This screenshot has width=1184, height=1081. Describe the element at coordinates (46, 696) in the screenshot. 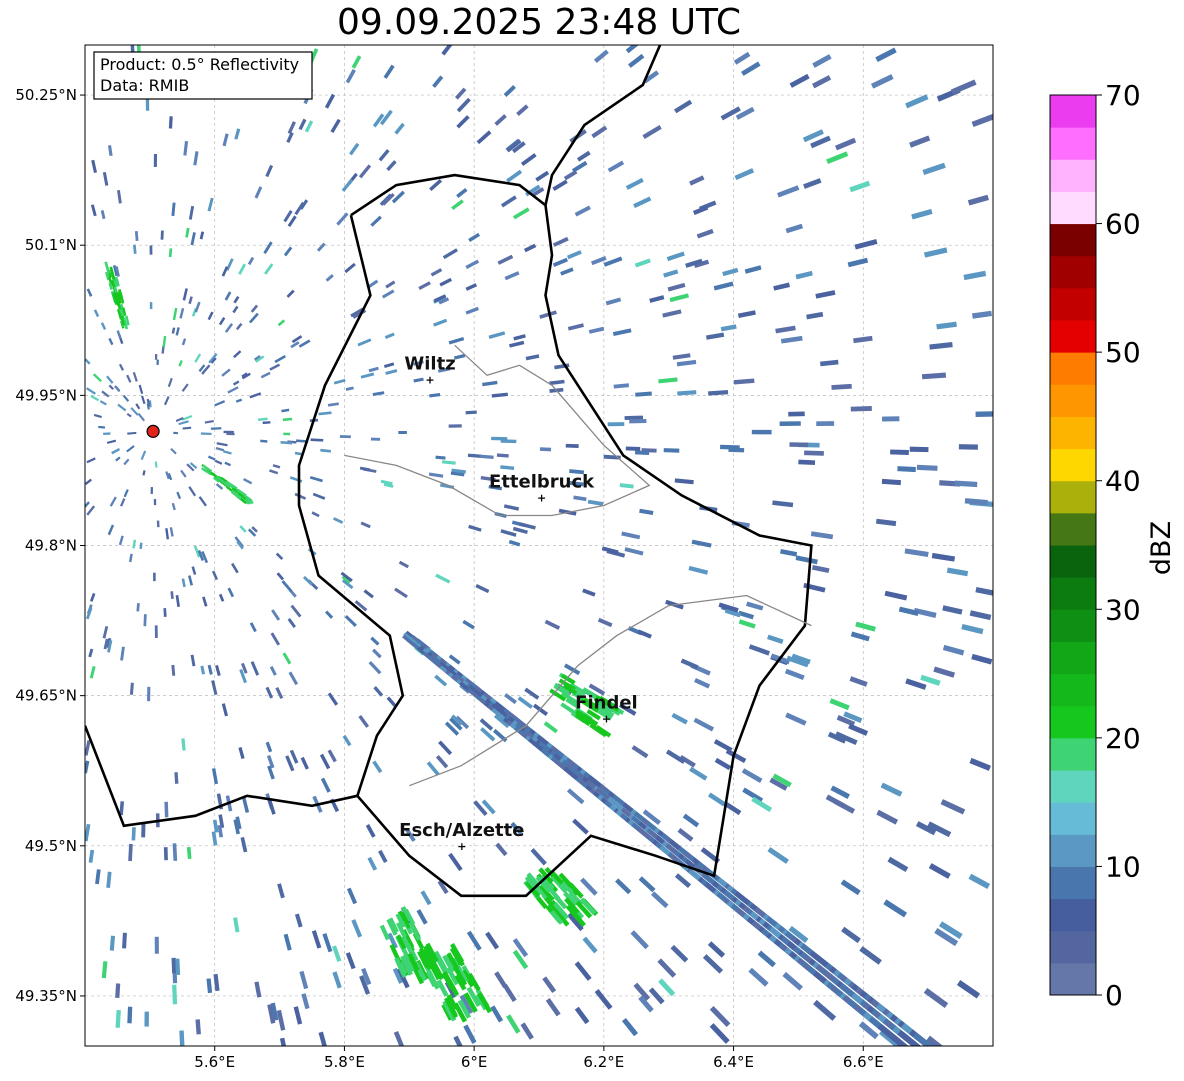

I see `lat-tick-label: 49.65°N` at that location.